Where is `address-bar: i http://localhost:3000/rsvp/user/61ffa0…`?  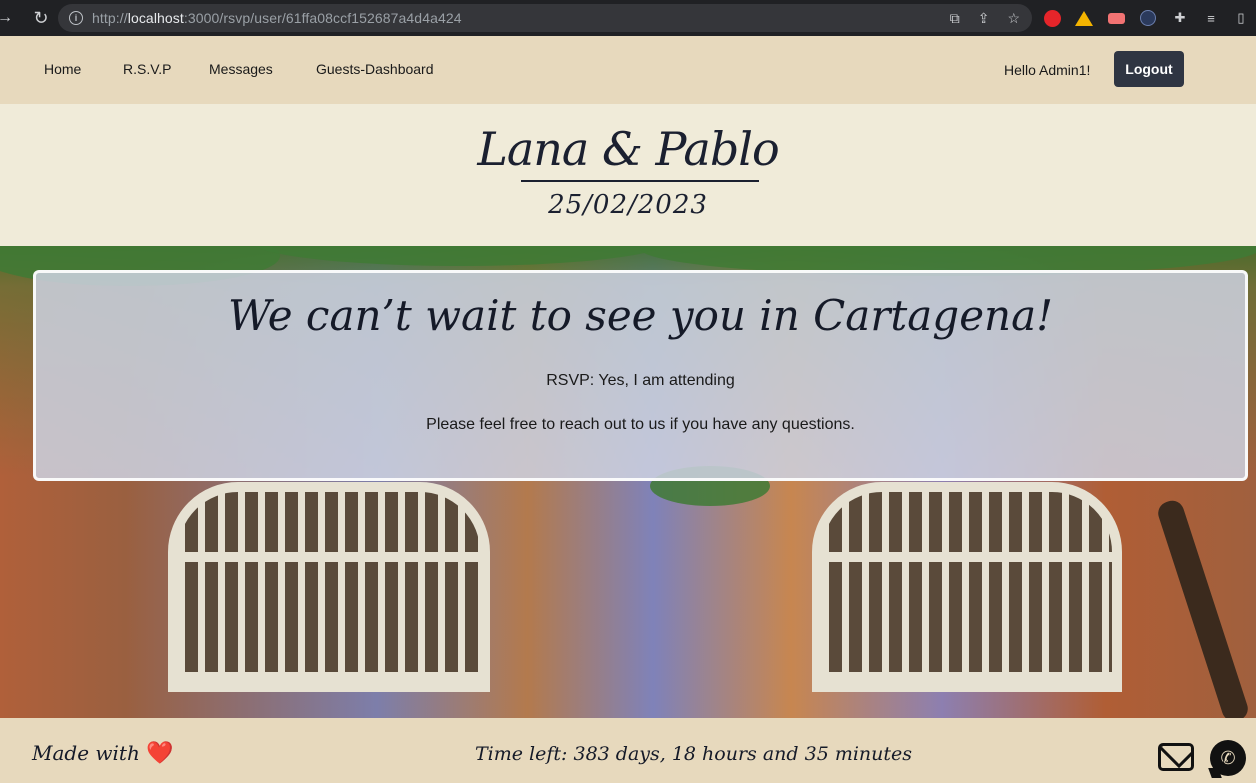
address-bar: i http://localhost:3000/rsvp/user/61ffa0… is located at coordinates (545, 18).